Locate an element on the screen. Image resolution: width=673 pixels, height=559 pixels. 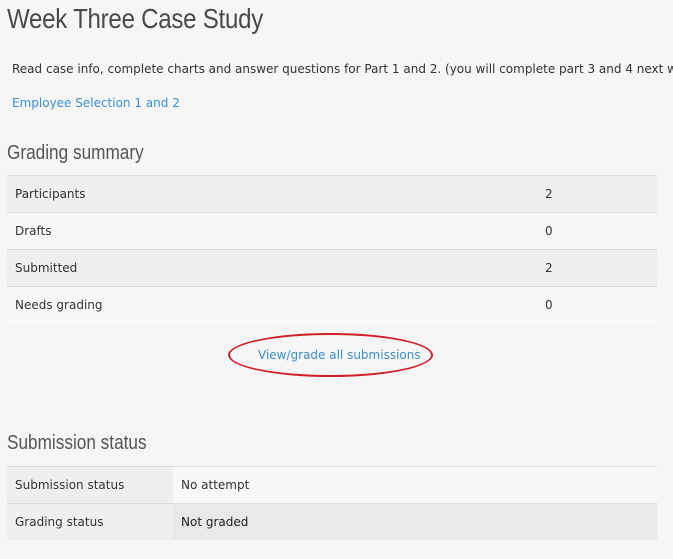
row-label: Participants is located at coordinates (272, 194).